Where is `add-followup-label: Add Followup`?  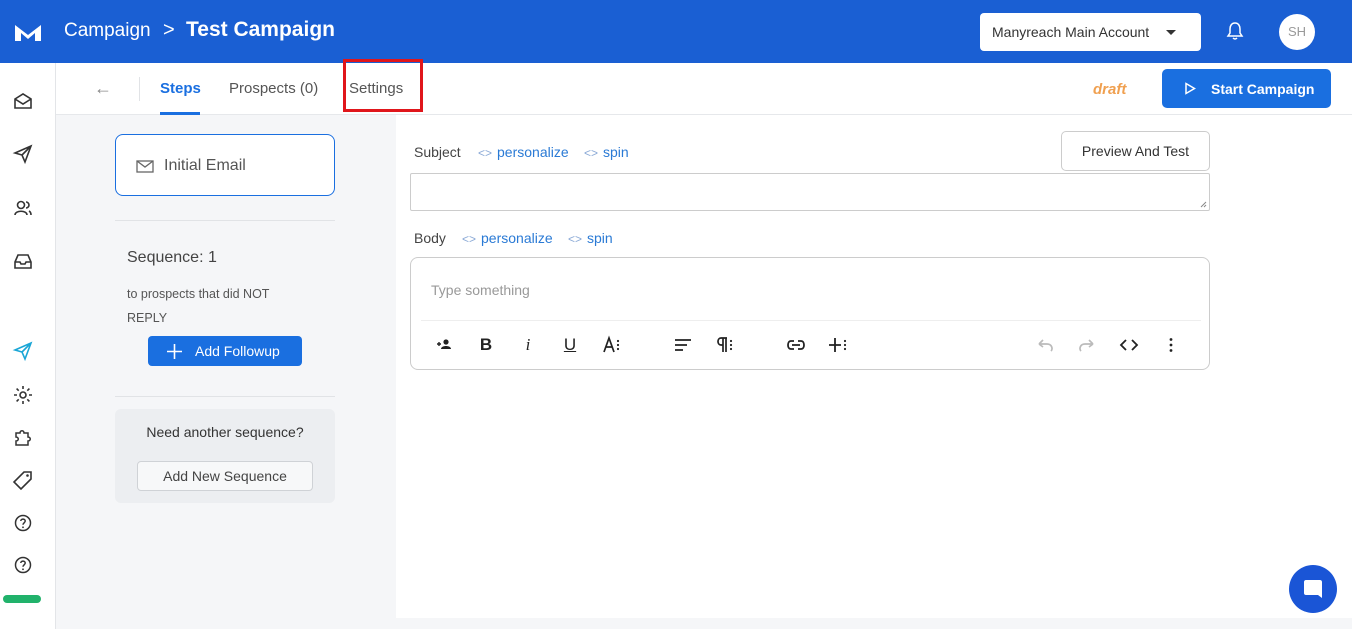 add-followup-label: Add Followup is located at coordinates (237, 351).